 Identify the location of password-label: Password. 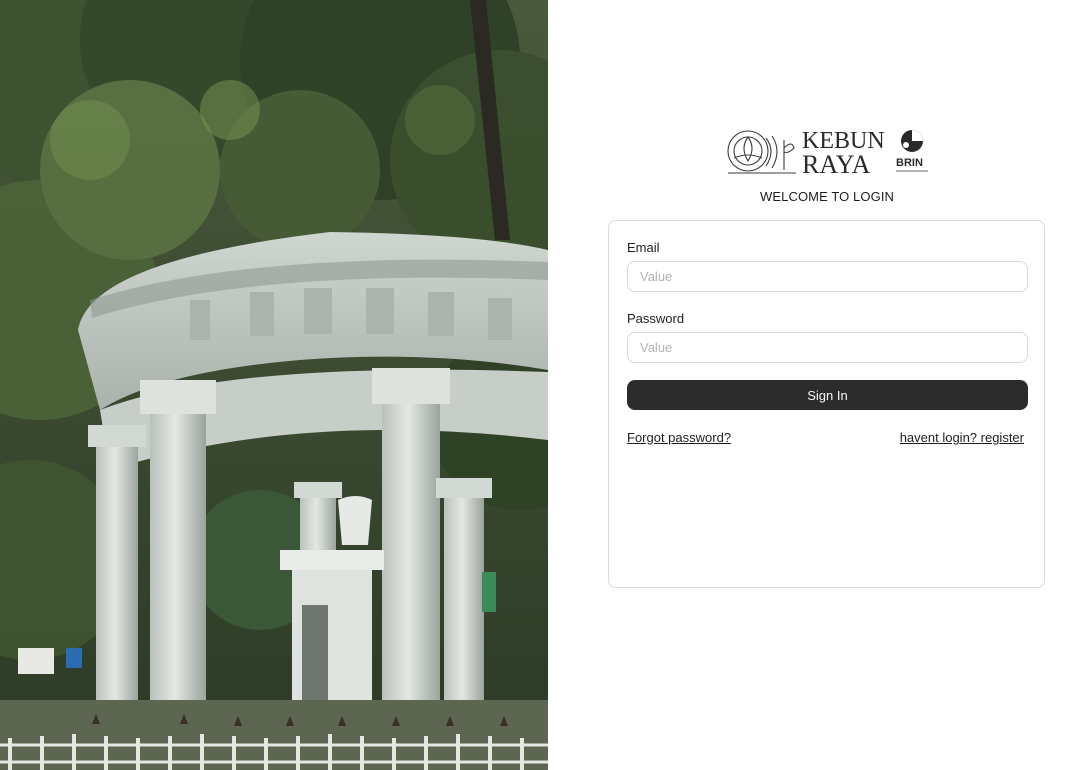
(656, 318).